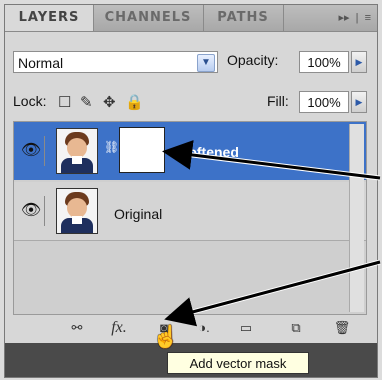  Describe the element at coordinates (356, 218) in the screenshot. I see `layers-scrollbar` at that location.